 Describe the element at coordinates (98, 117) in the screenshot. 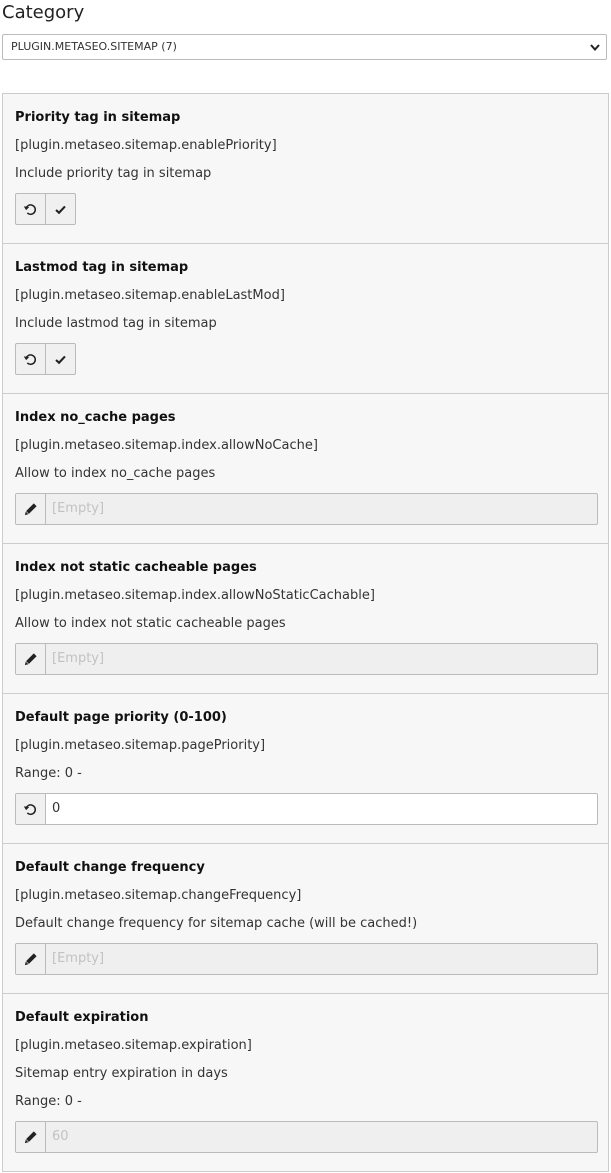

I see `setting-title: Priority tag in sitemap` at that location.